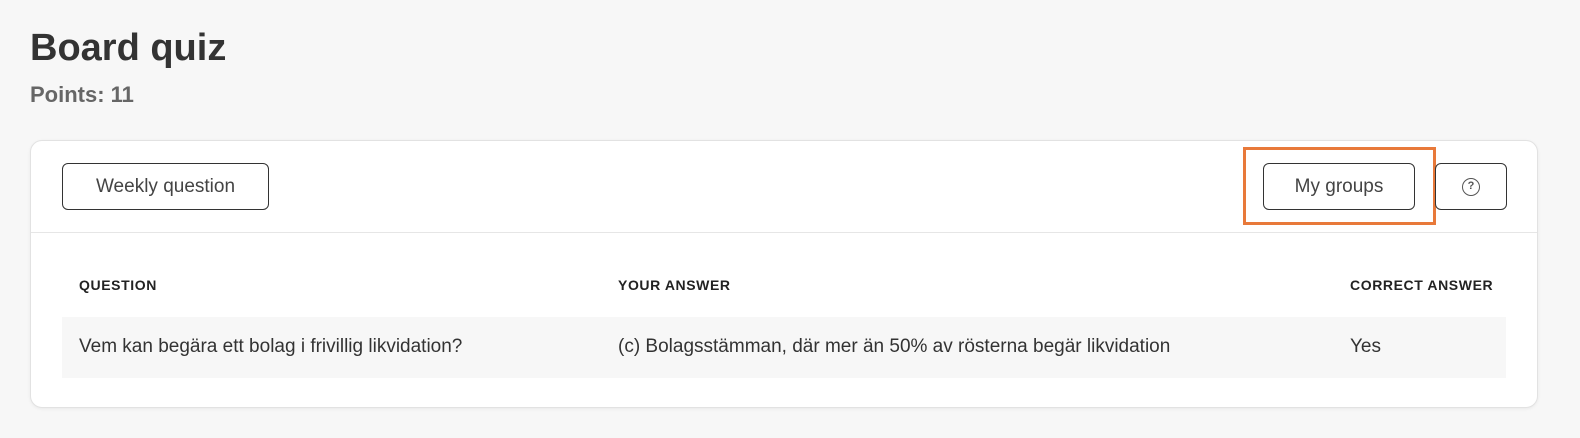 Image resolution: width=1580 pixels, height=438 pixels. Describe the element at coordinates (67, 94) in the screenshot. I see `points-label: Points:` at that location.